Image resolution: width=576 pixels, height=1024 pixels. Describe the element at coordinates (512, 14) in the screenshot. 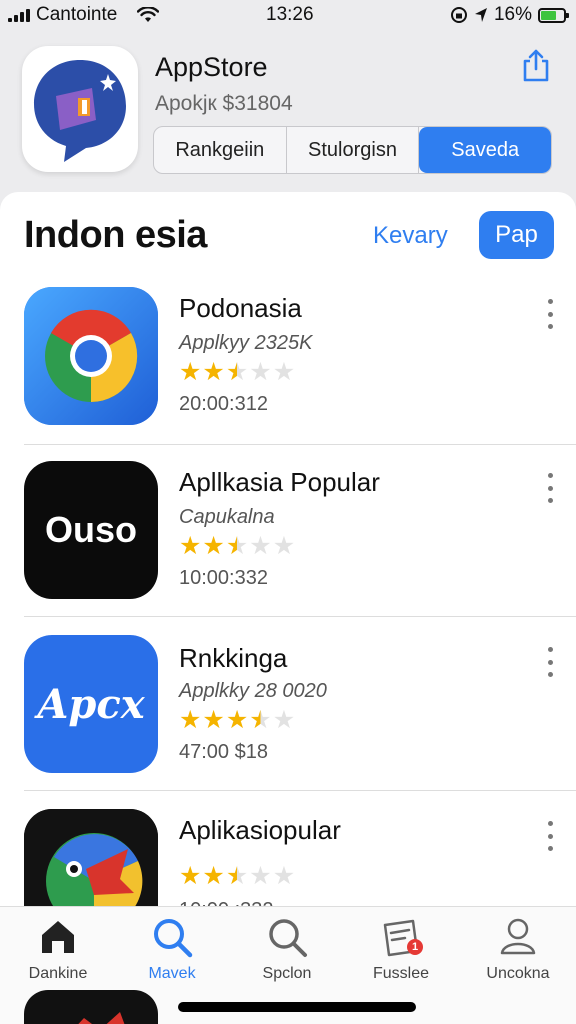

I see `battery-percent: 16%` at that location.